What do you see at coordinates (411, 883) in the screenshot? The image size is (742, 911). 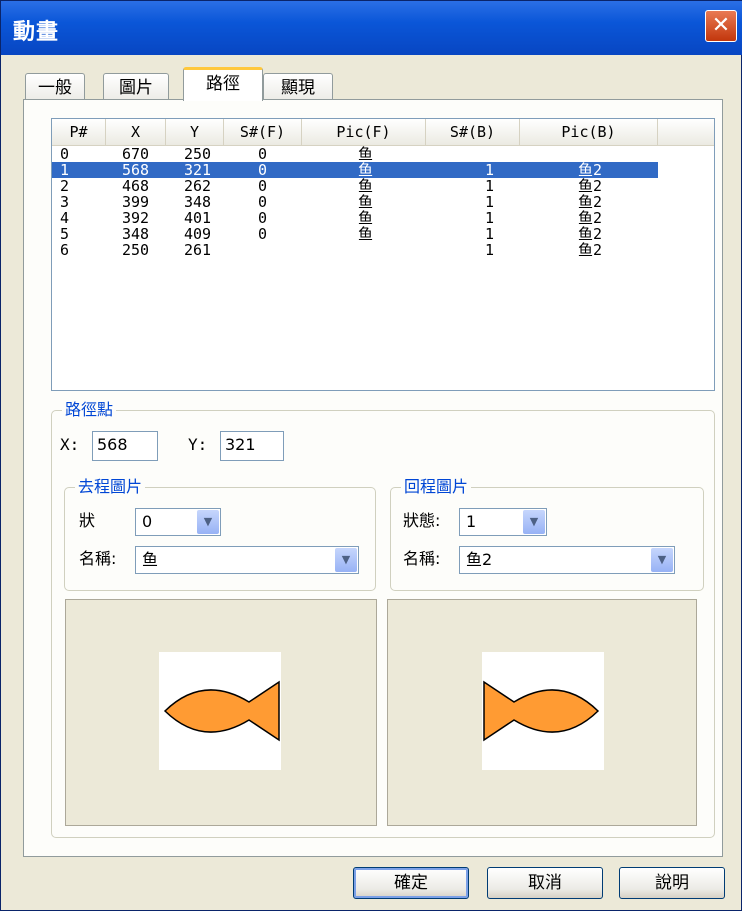 I see `ok-button: 確定` at bounding box center [411, 883].